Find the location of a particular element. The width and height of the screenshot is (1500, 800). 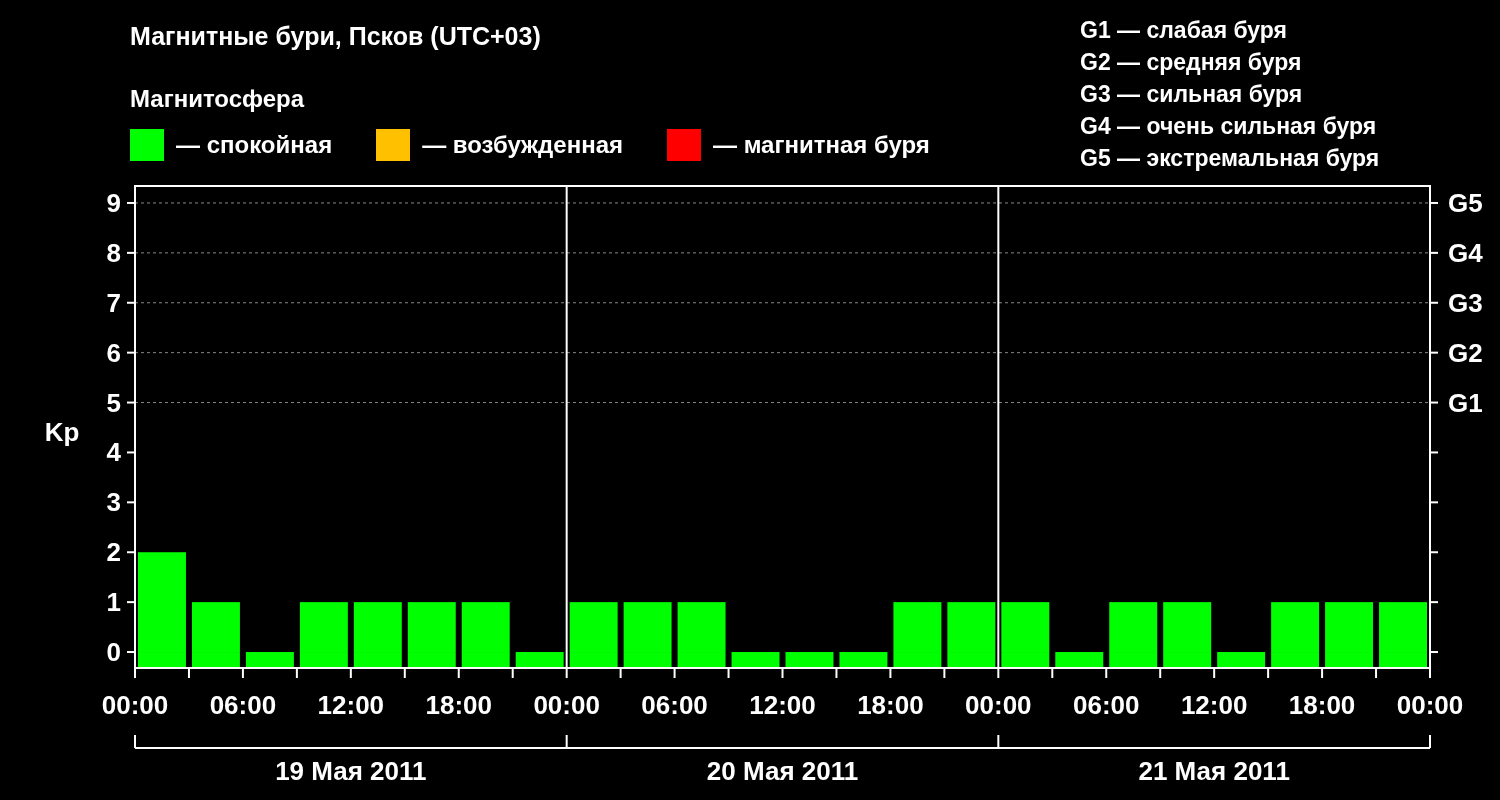

storm-scale-label: G3 — сильная буря is located at coordinates (1192, 94).